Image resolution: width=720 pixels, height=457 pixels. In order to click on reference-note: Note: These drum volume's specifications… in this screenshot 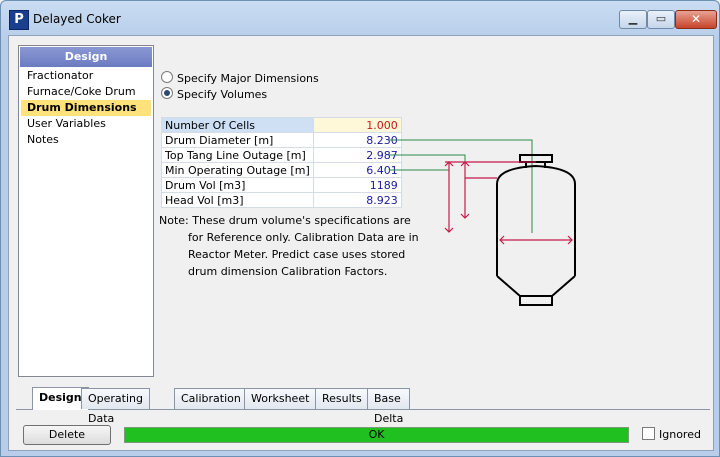, I will do `click(289, 246)`.